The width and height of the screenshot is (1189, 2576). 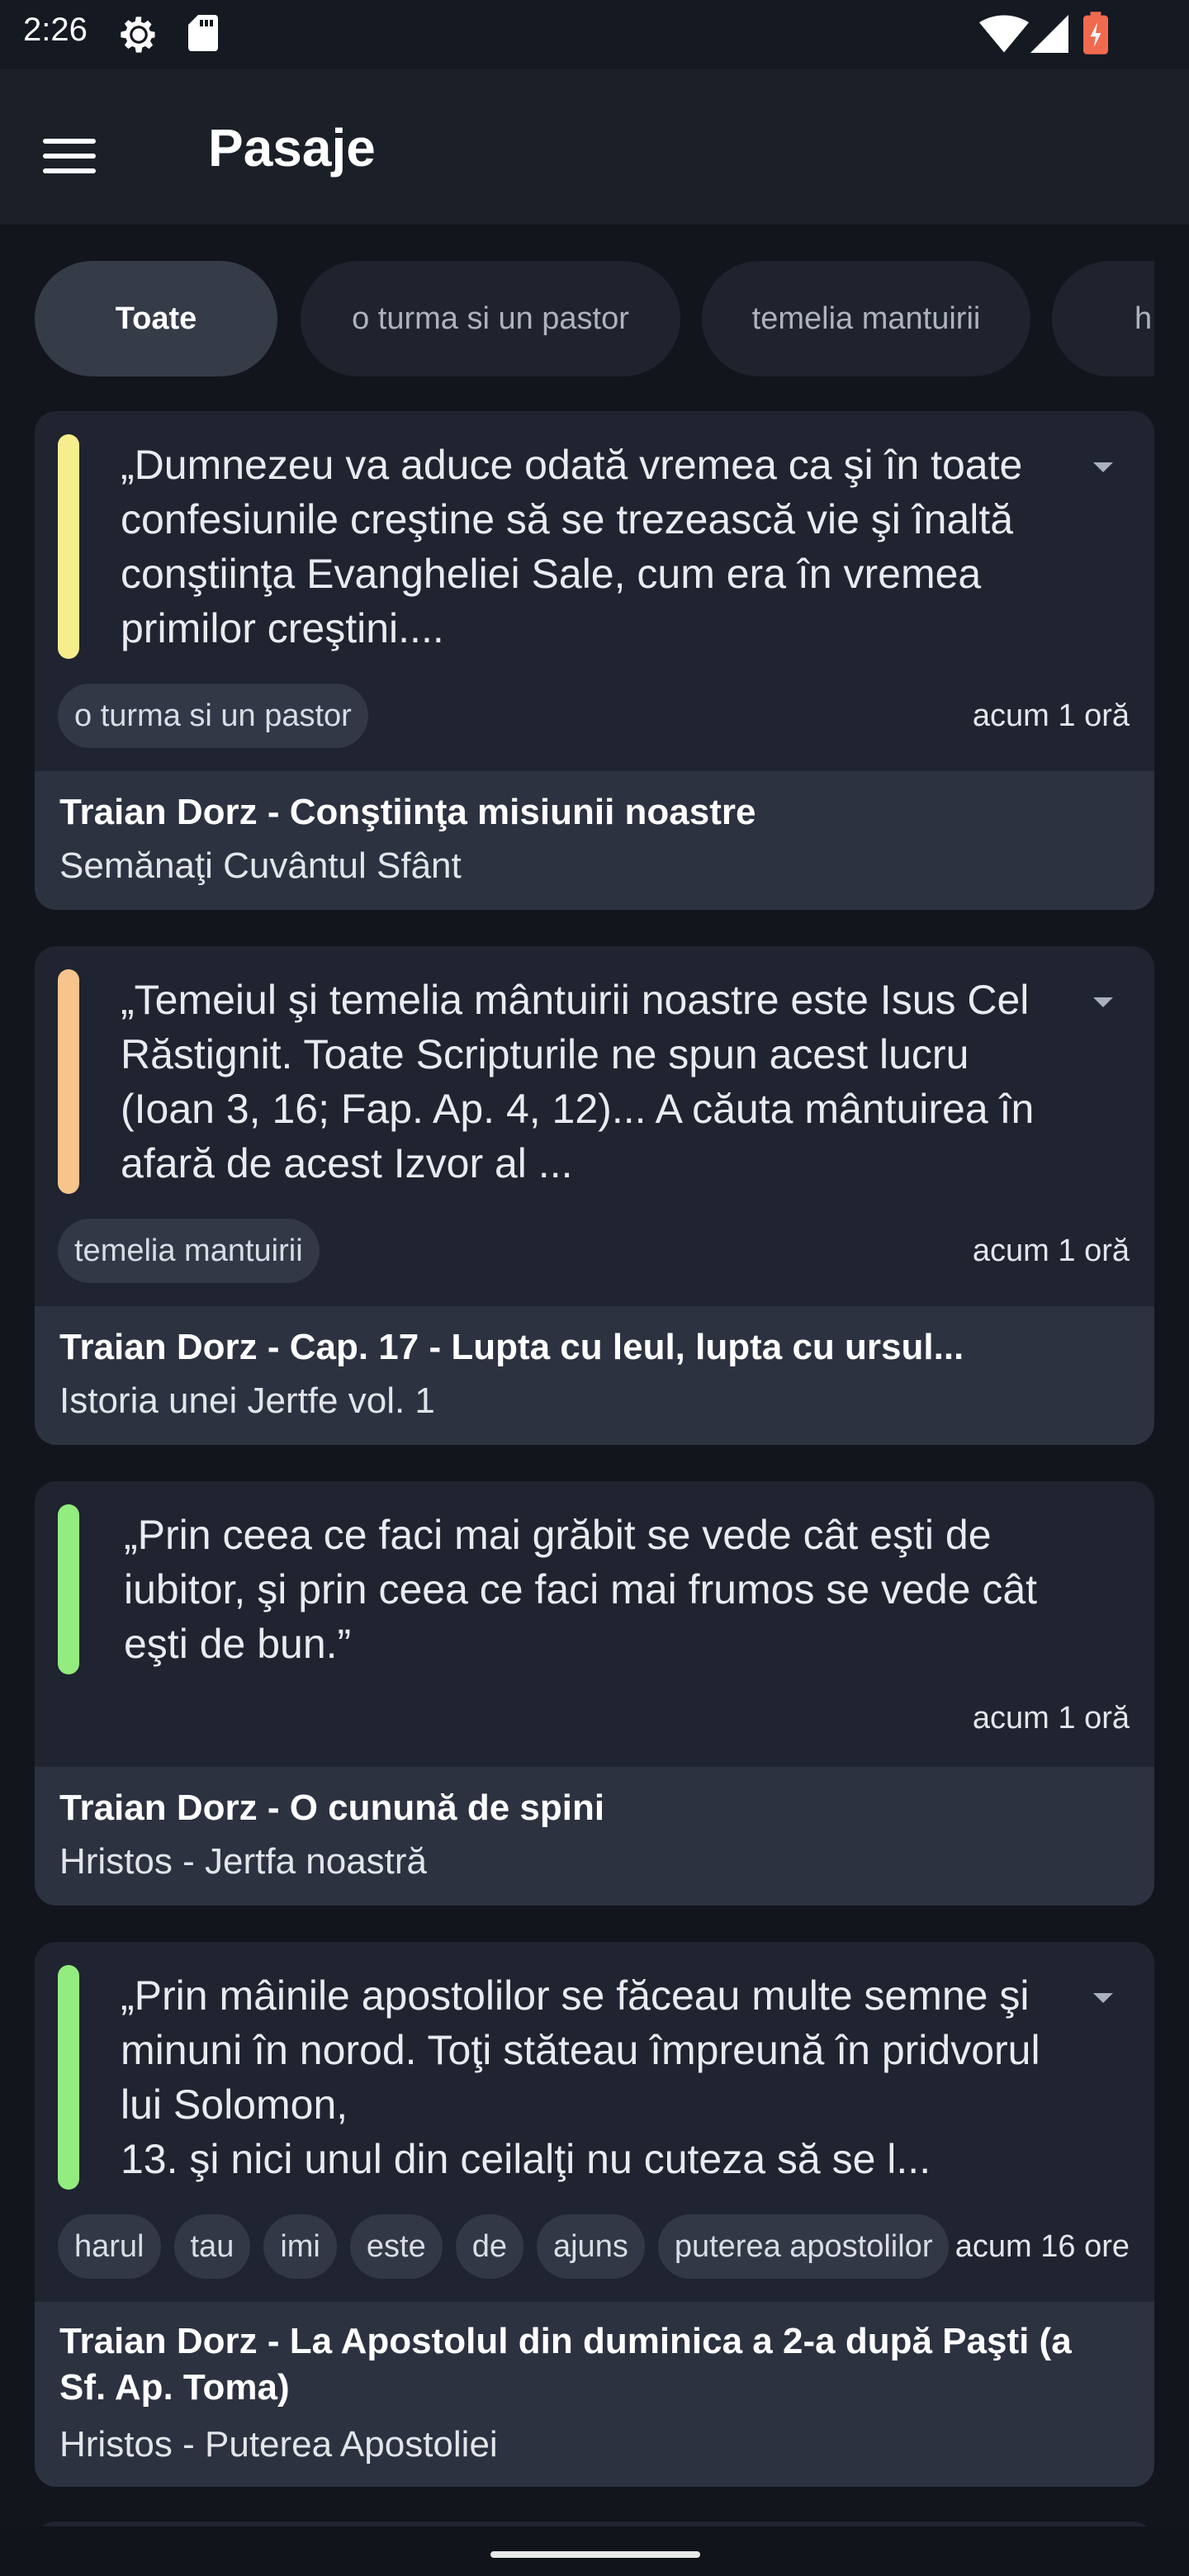 I want to click on app-bar: Pasaje, so click(x=594, y=147).